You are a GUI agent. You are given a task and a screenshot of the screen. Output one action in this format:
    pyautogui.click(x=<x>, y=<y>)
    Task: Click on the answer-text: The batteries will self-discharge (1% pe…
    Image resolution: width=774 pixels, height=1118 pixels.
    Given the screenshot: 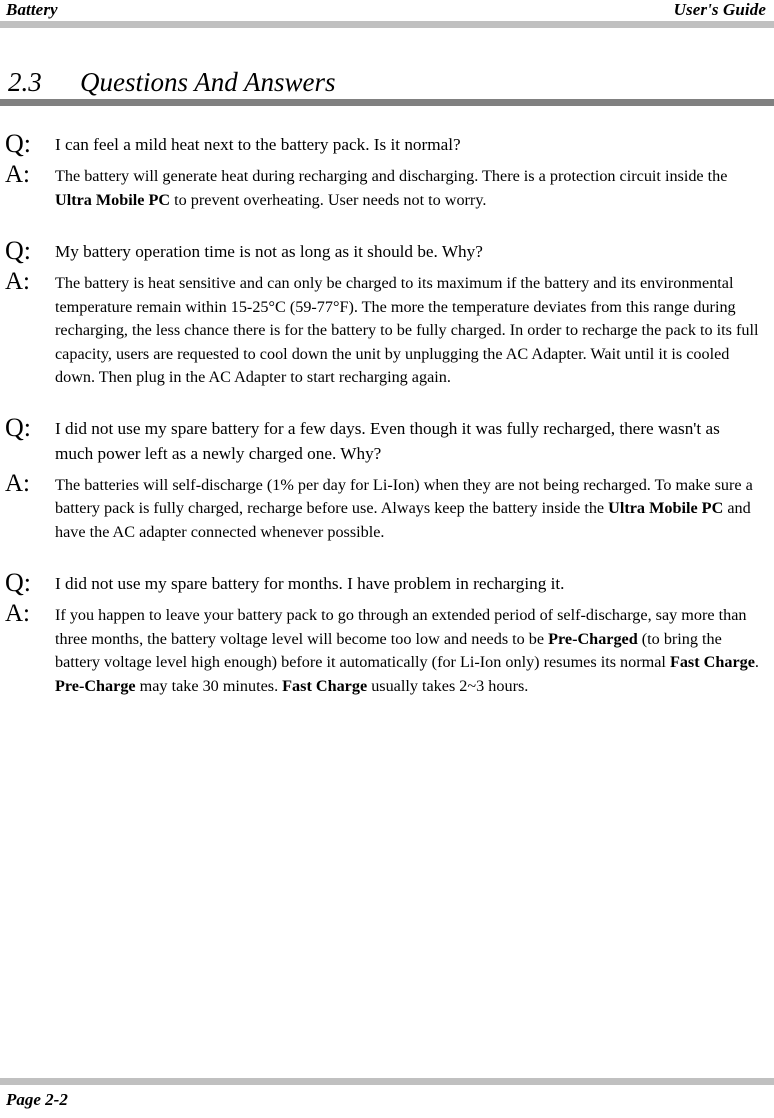 What is the action you would take?
    pyautogui.click(x=404, y=508)
    